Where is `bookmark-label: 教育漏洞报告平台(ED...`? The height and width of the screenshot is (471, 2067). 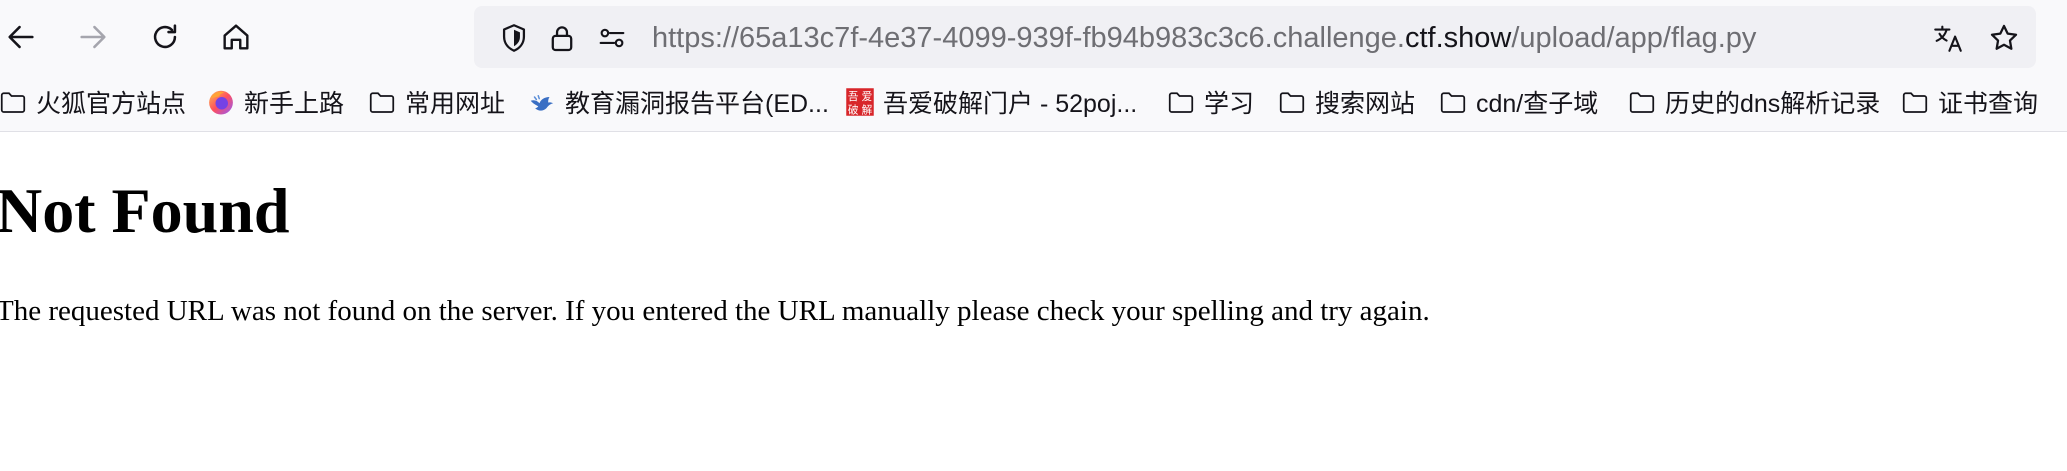
bookmark-label: 教育漏洞报告平台(ED... is located at coordinates (697, 104).